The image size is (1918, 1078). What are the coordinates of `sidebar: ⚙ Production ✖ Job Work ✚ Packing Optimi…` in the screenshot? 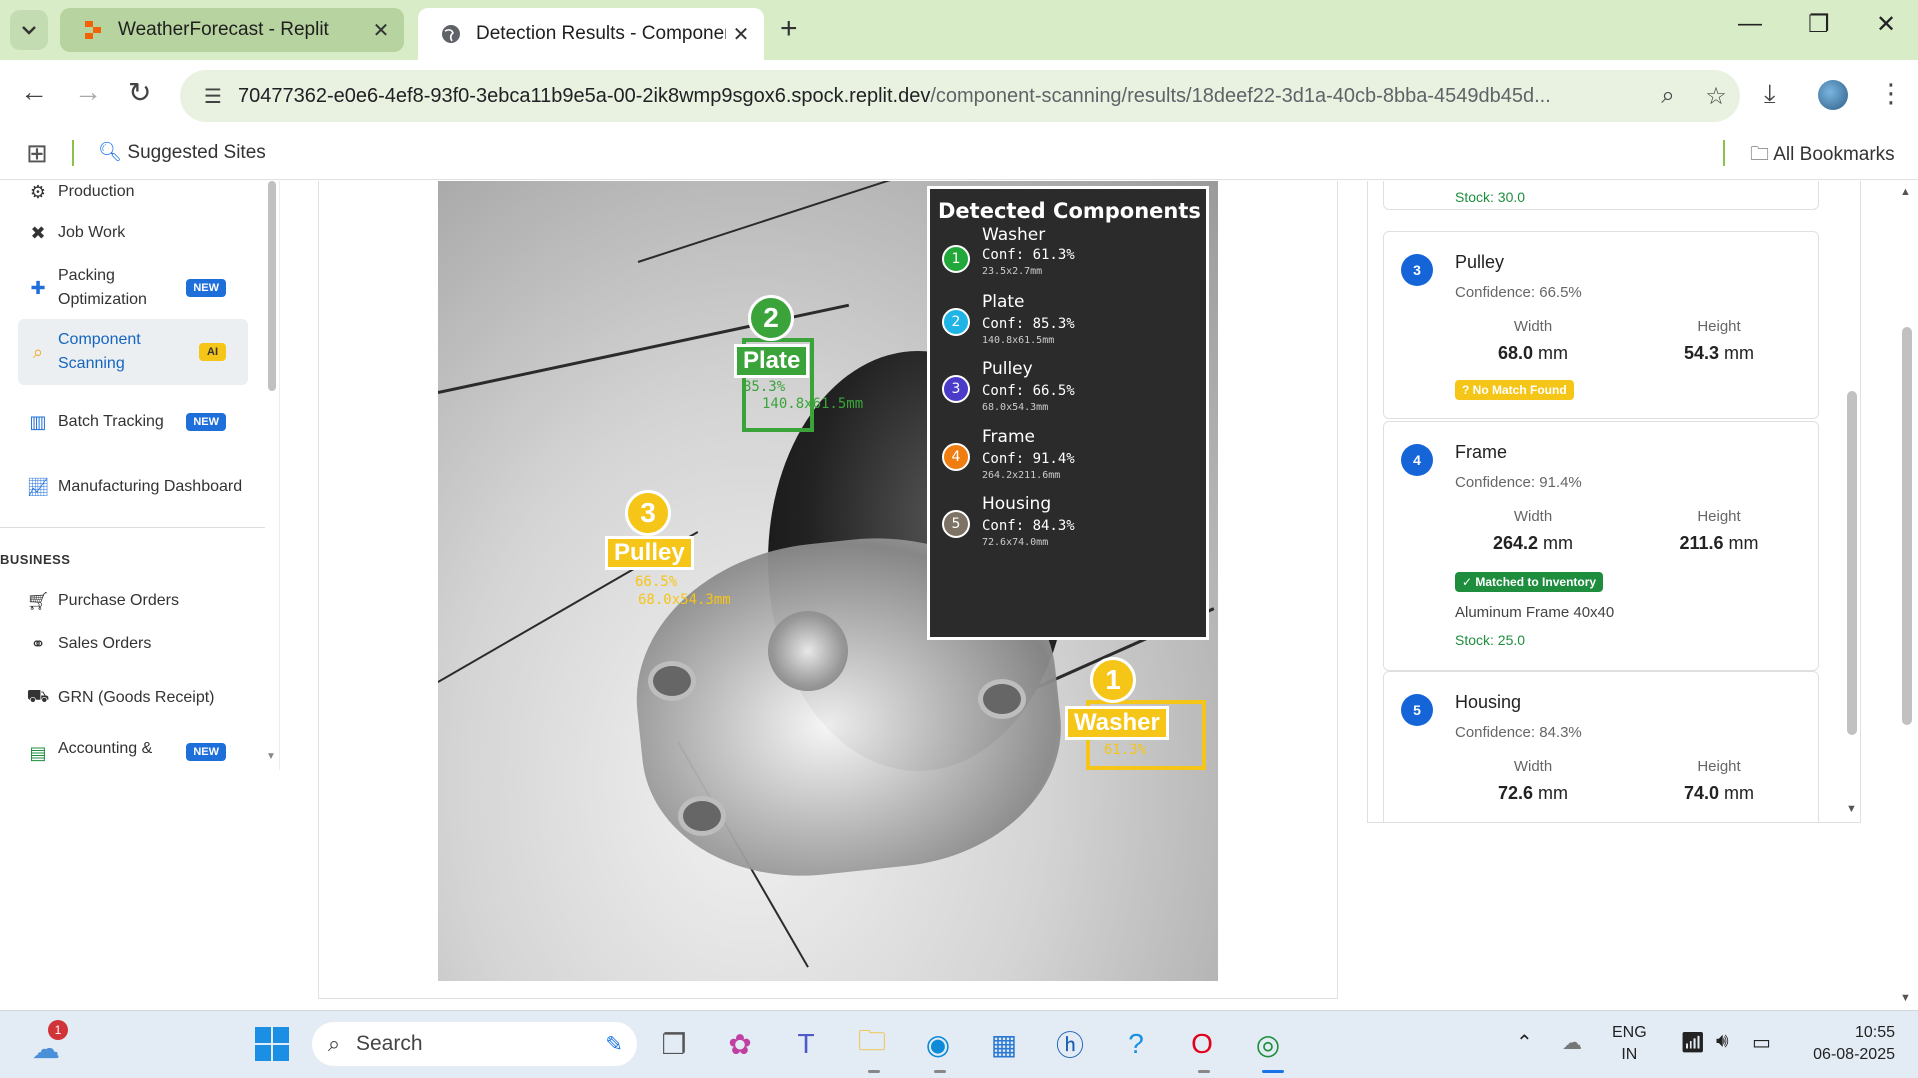 It's located at (140, 475).